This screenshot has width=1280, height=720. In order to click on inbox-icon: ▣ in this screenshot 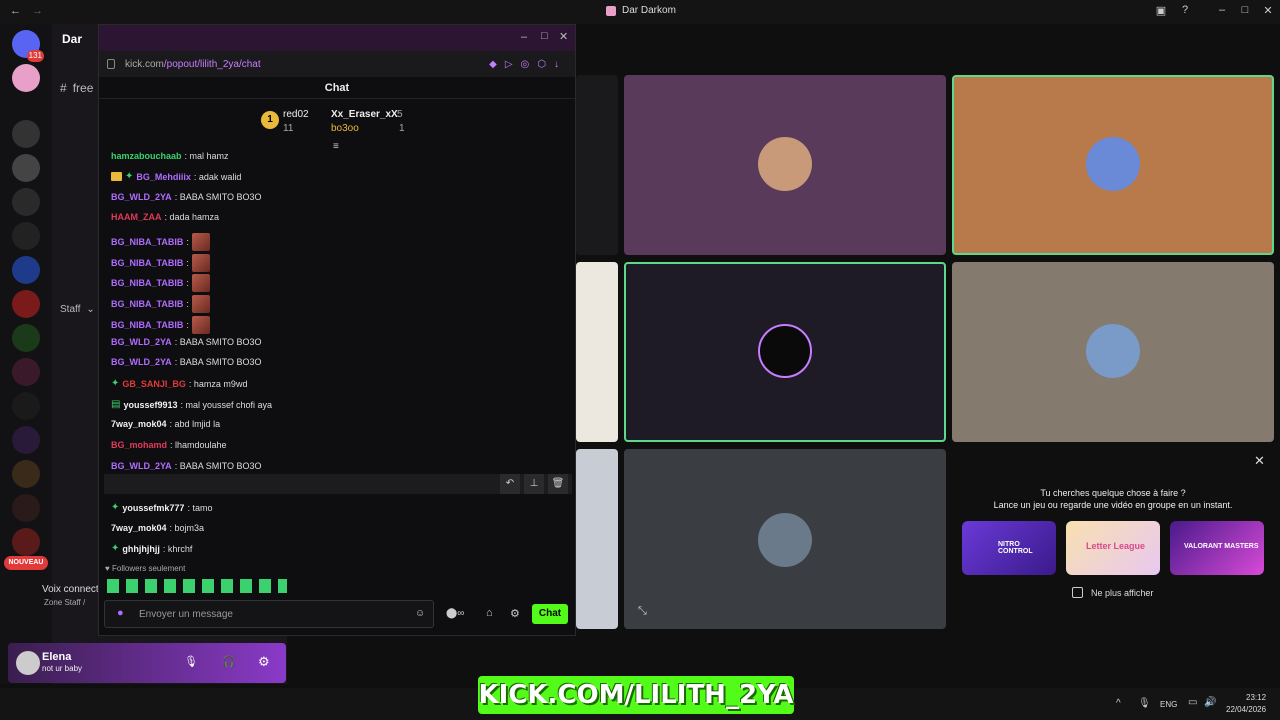, I will do `click(1161, 10)`.